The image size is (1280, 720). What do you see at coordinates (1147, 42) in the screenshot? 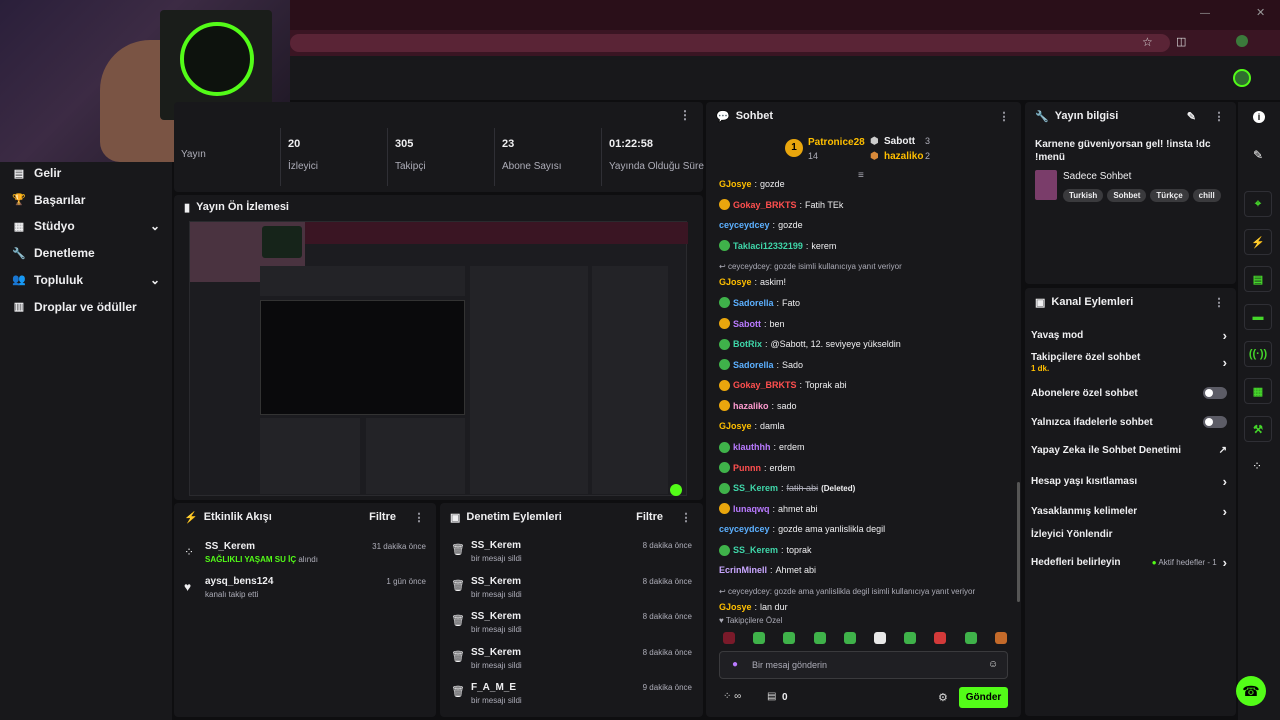
I see `bookmark-star-icon: ☆` at bounding box center [1147, 42].